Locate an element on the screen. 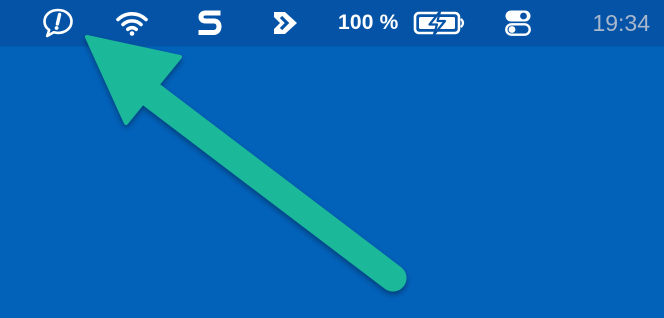  wifi-menu is located at coordinates (132, 23).